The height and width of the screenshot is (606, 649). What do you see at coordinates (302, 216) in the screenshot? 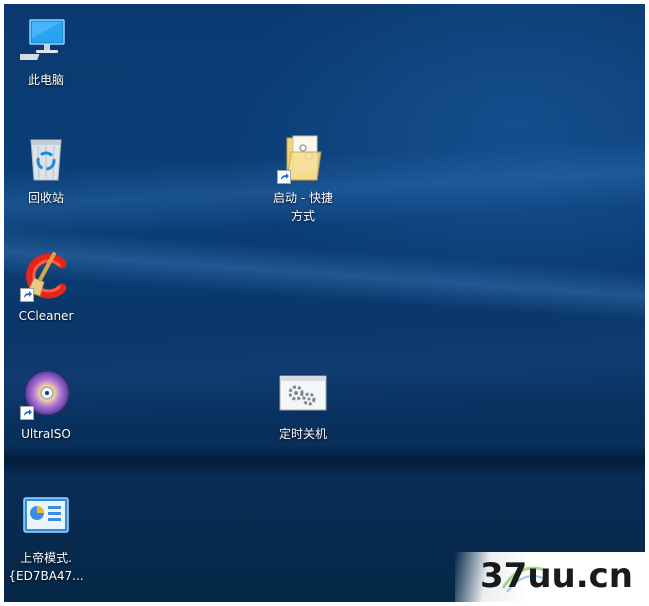
I see `icon-label-line2: 方式` at bounding box center [302, 216].